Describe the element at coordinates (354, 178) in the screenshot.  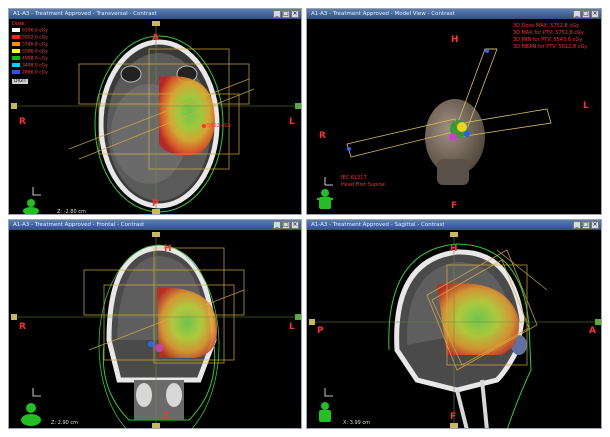
I see `coordinate-system-label: IEC 61217` at that location.